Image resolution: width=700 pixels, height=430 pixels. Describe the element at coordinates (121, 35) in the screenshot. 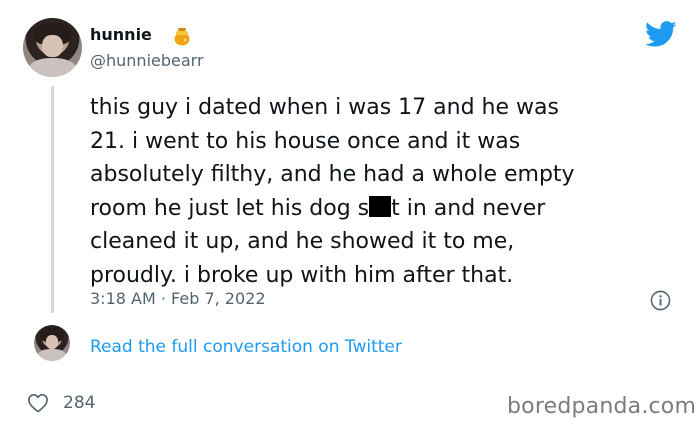

I see `author-display-name: hunnie` at that location.